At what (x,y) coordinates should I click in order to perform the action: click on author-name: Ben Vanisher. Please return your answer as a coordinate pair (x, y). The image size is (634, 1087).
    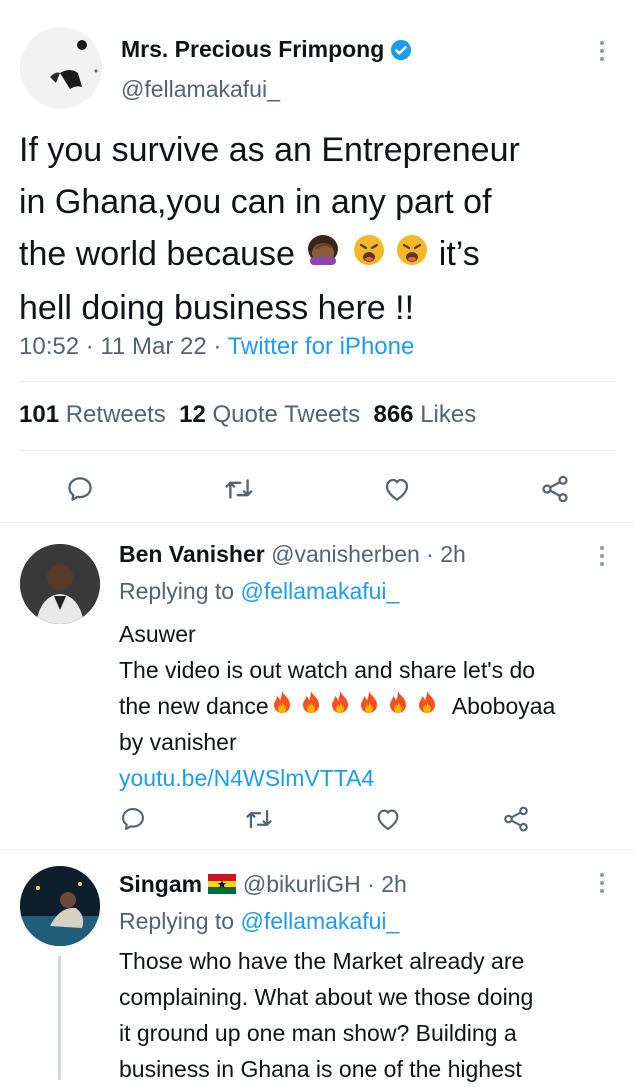
    Looking at the image, I should click on (192, 554).